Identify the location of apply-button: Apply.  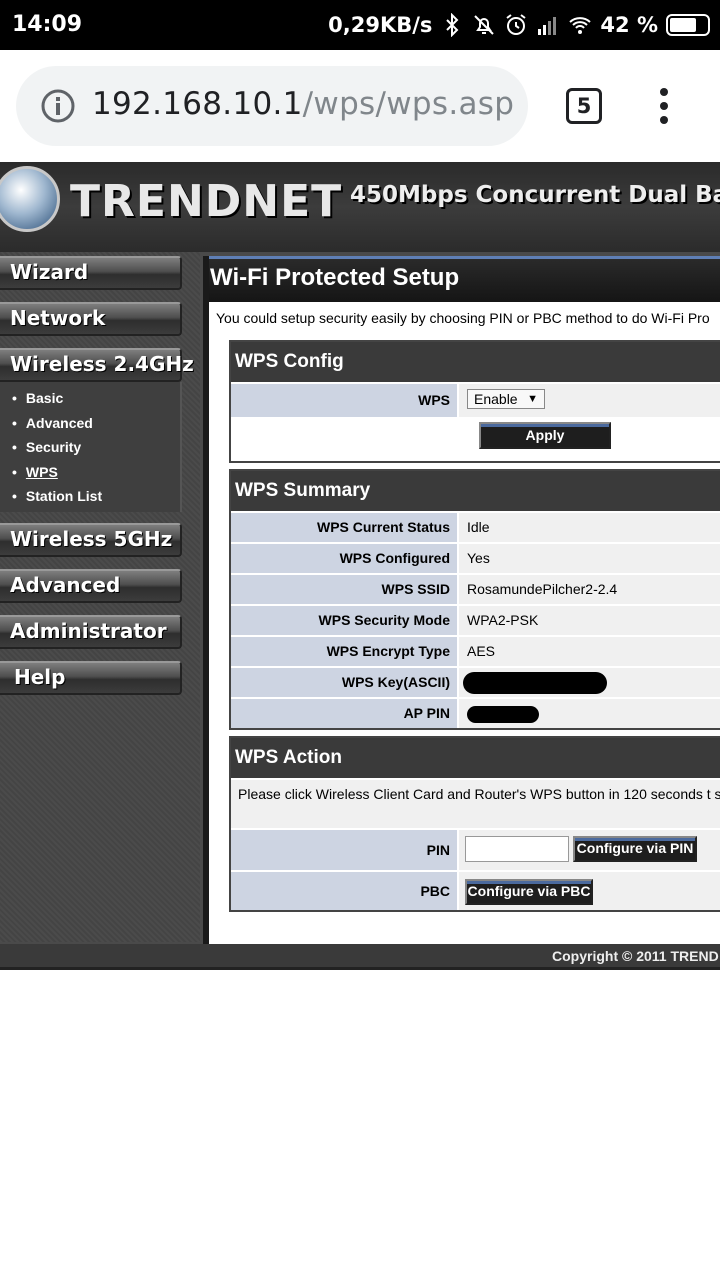
(545, 435).